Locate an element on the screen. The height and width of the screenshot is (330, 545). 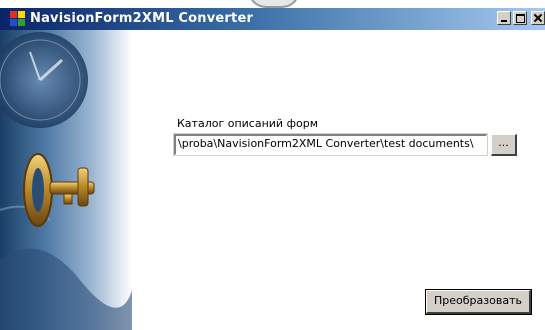
convert-button: Преобразовать is located at coordinates (478, 302).